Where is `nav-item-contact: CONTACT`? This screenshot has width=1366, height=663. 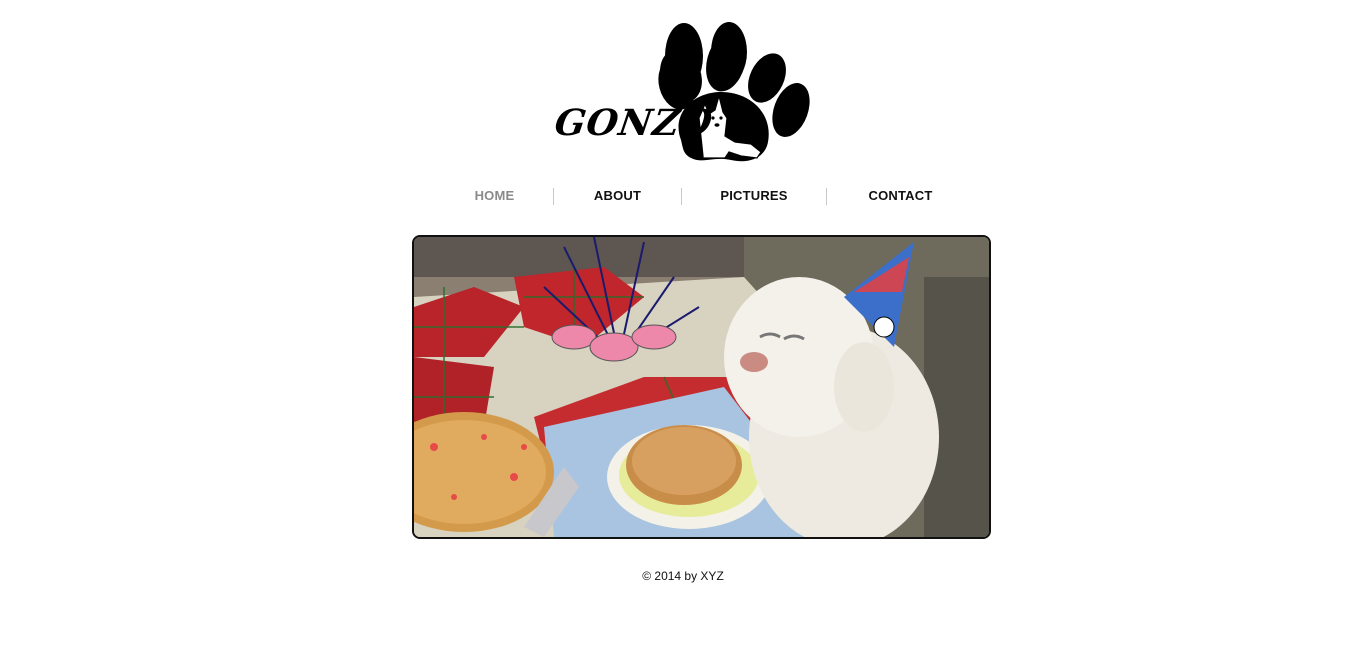 nav-item-contact: CONTACT is located at coordinates (900, 196).